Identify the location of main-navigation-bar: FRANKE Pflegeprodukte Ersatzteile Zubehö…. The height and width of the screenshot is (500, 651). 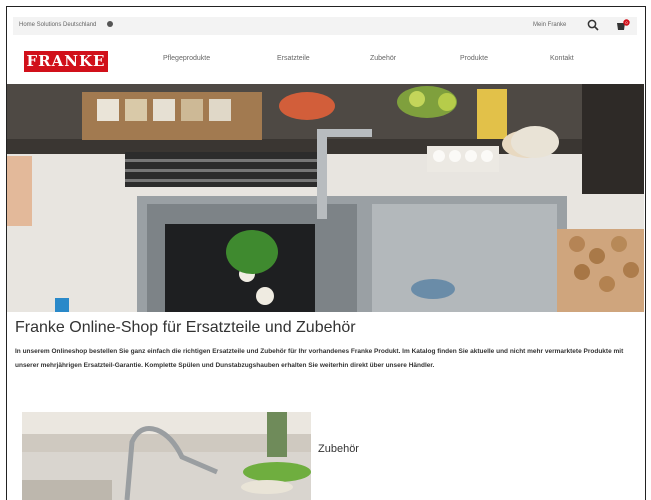
(325, 60).